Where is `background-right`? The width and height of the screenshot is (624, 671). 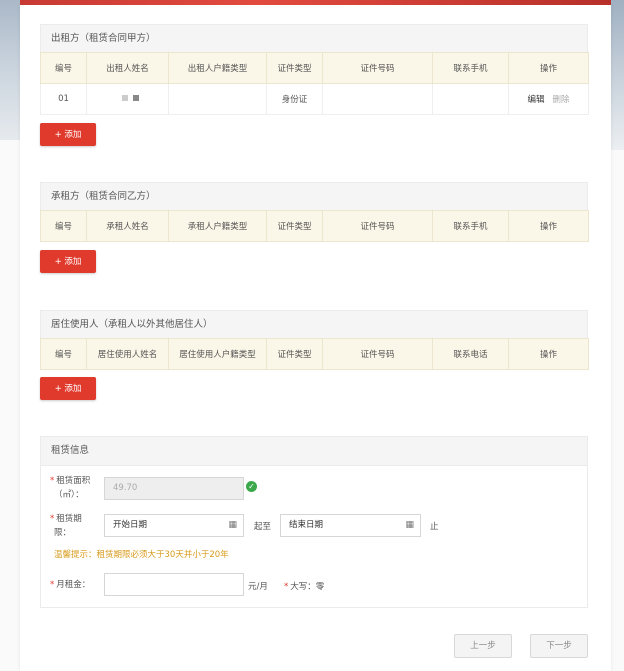
background-right is located at coordinates (617, 75).